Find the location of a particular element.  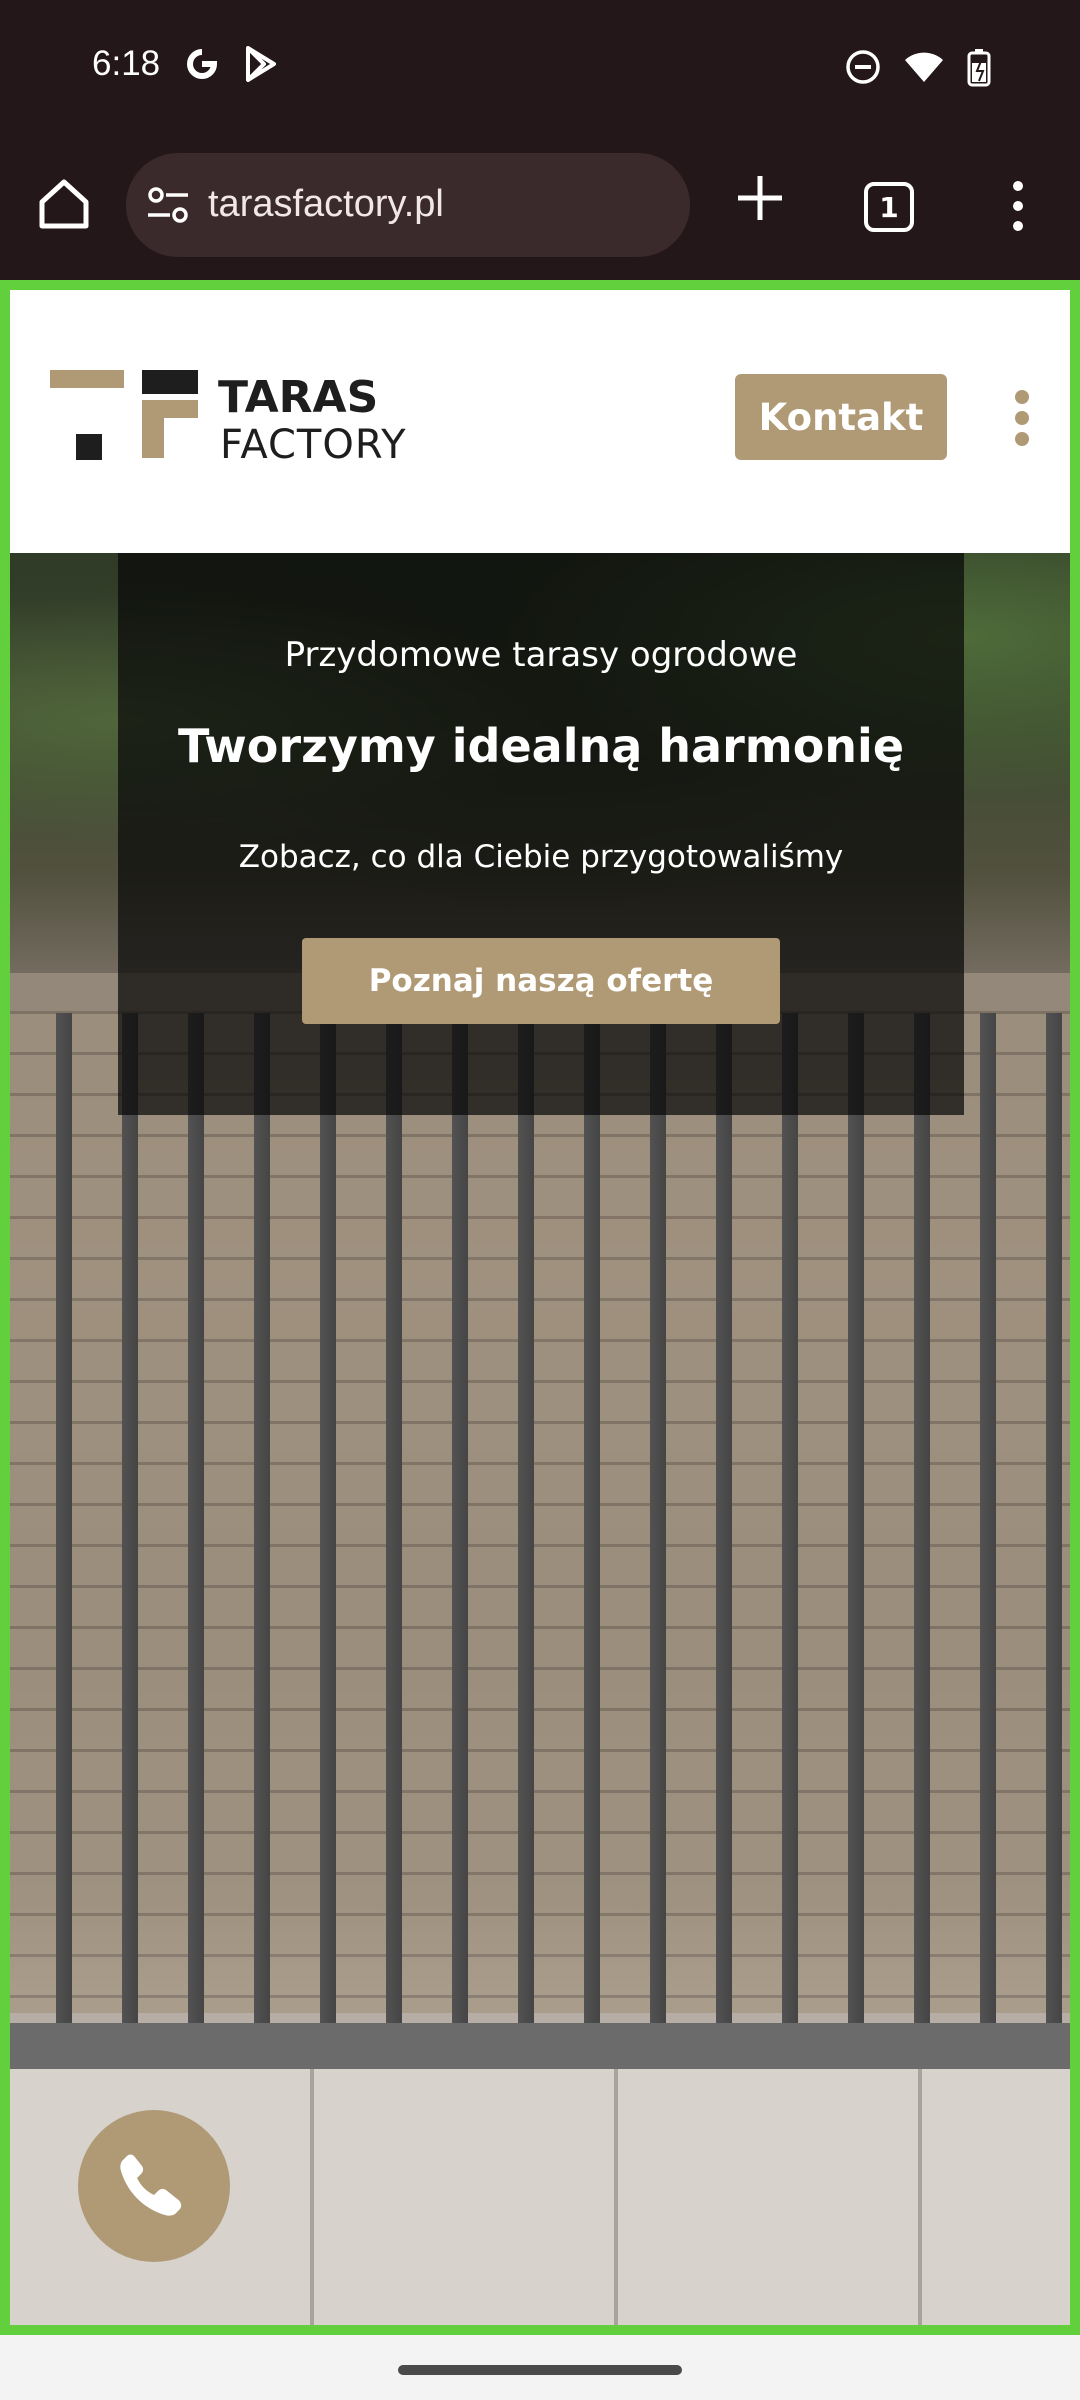

svg-text: FACTORY is located at coordinates (313, 445).